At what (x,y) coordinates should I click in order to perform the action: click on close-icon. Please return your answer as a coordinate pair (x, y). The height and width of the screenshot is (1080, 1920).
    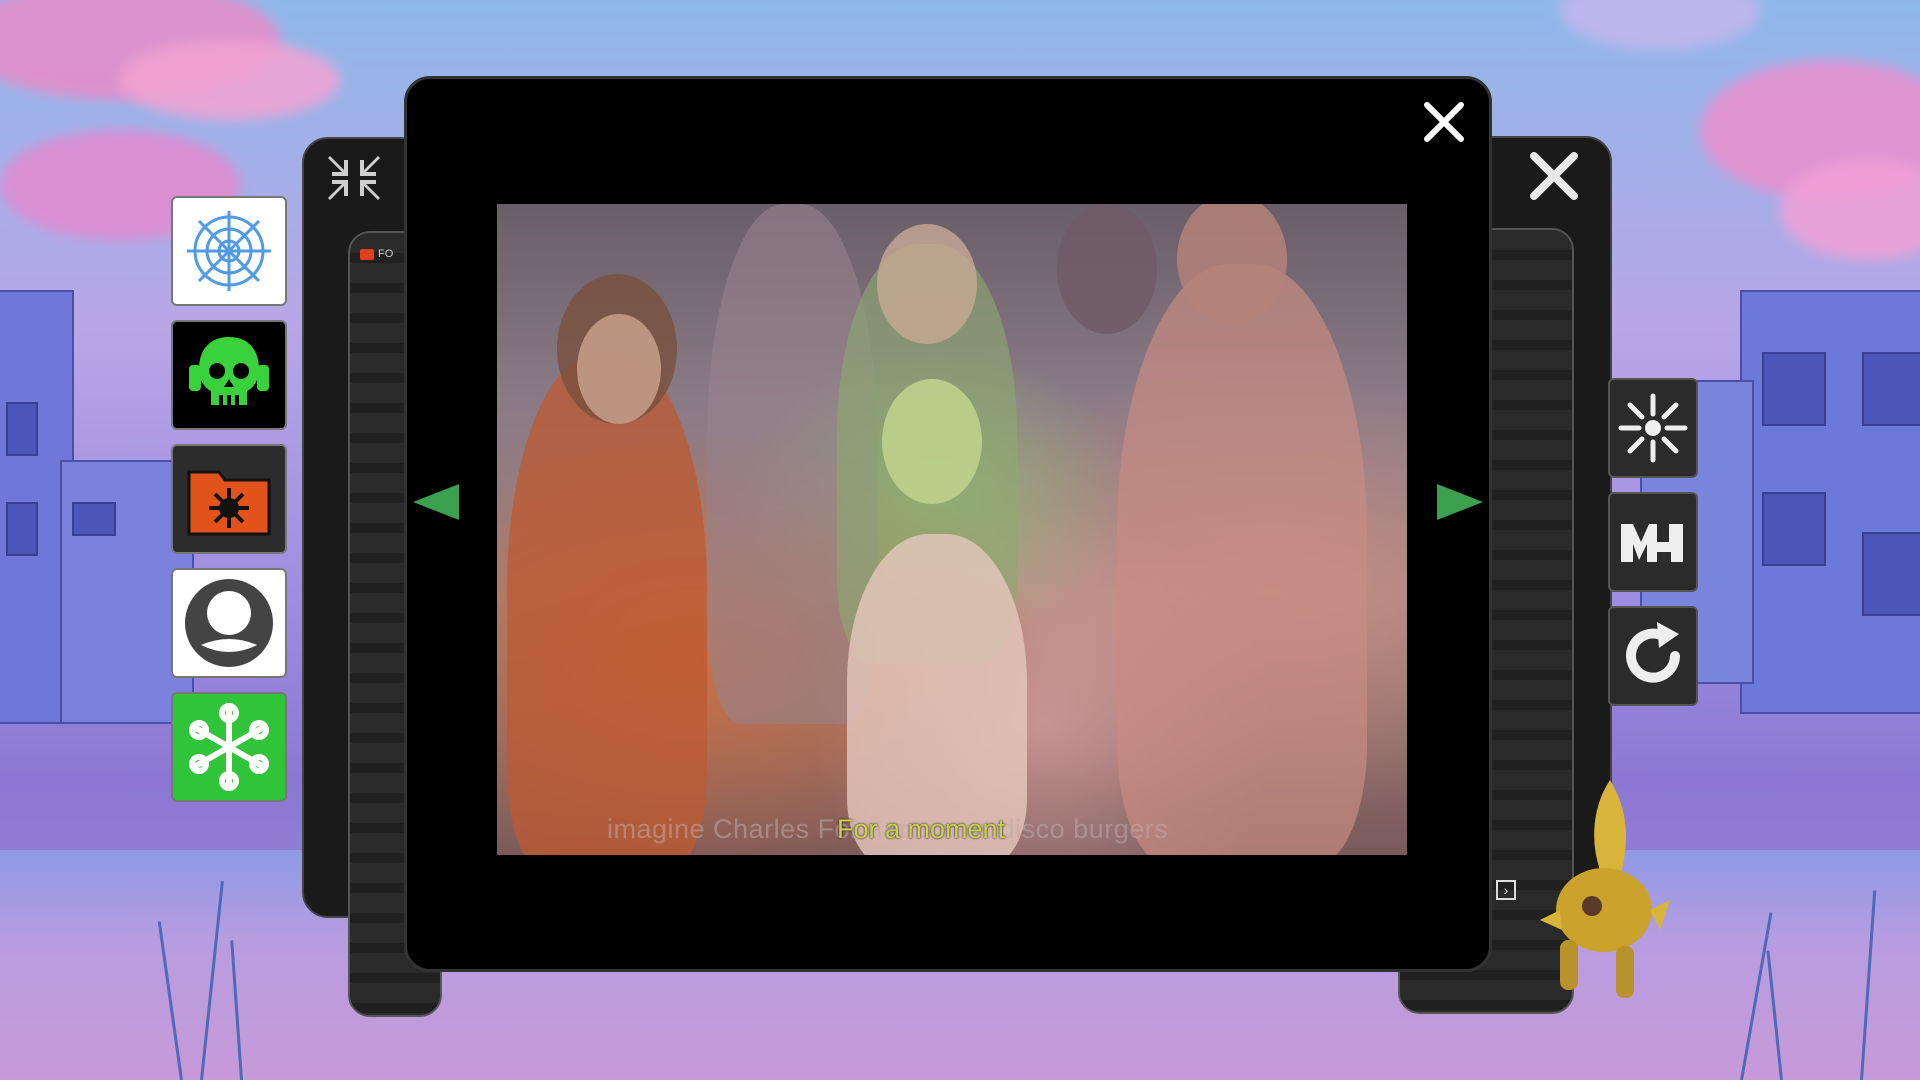
    Looking at the image, I should click on (1444, 122).